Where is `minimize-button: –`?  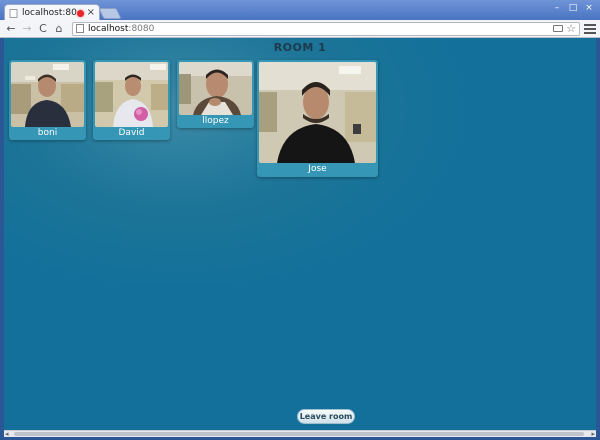
minimize-button: – is located at coordinates (557, 8).